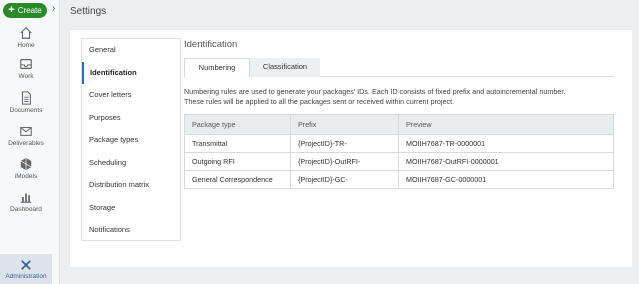 The width and height of the screenshot is (639, 284). What do you see at coordinates (131, 118) in the screenshot?
I see `submenu-item-purposes: Purposes` at bounding box center [131, 118].